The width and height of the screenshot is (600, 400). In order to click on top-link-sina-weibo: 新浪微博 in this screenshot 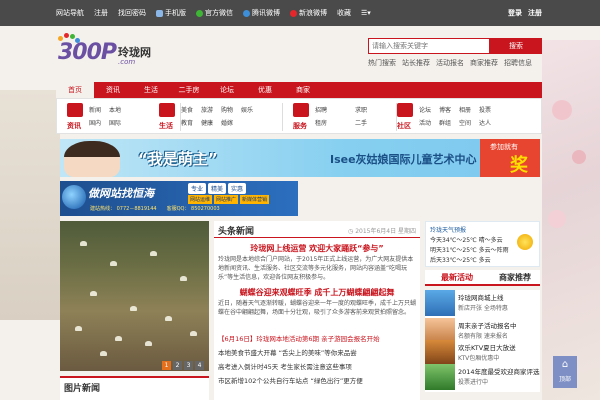, I will do `click(308, 13)`.